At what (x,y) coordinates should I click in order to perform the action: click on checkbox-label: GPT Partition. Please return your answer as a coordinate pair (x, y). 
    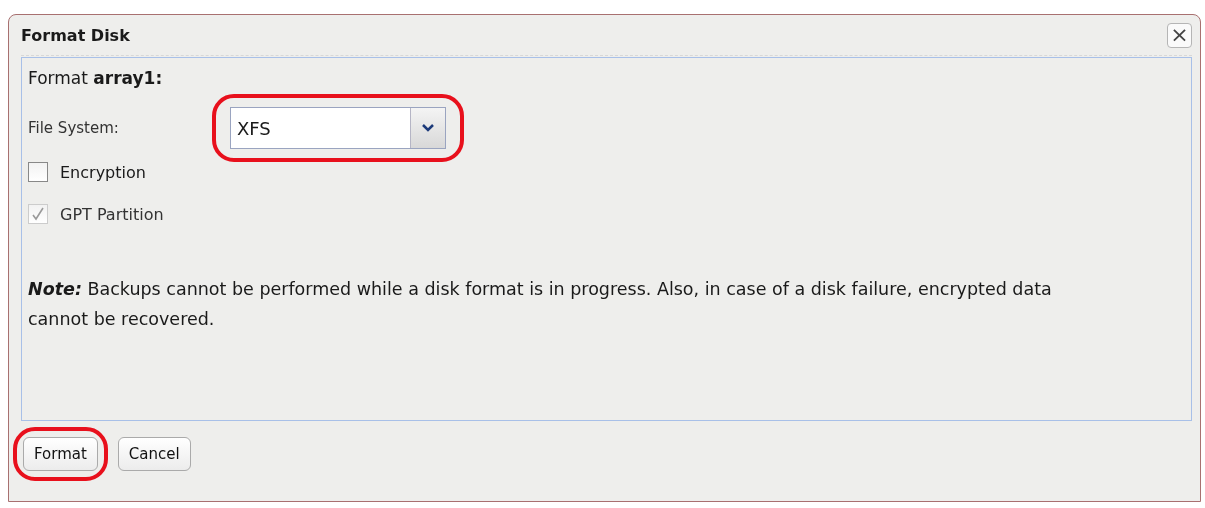
    Looking at the image, I should click on (112, 214).